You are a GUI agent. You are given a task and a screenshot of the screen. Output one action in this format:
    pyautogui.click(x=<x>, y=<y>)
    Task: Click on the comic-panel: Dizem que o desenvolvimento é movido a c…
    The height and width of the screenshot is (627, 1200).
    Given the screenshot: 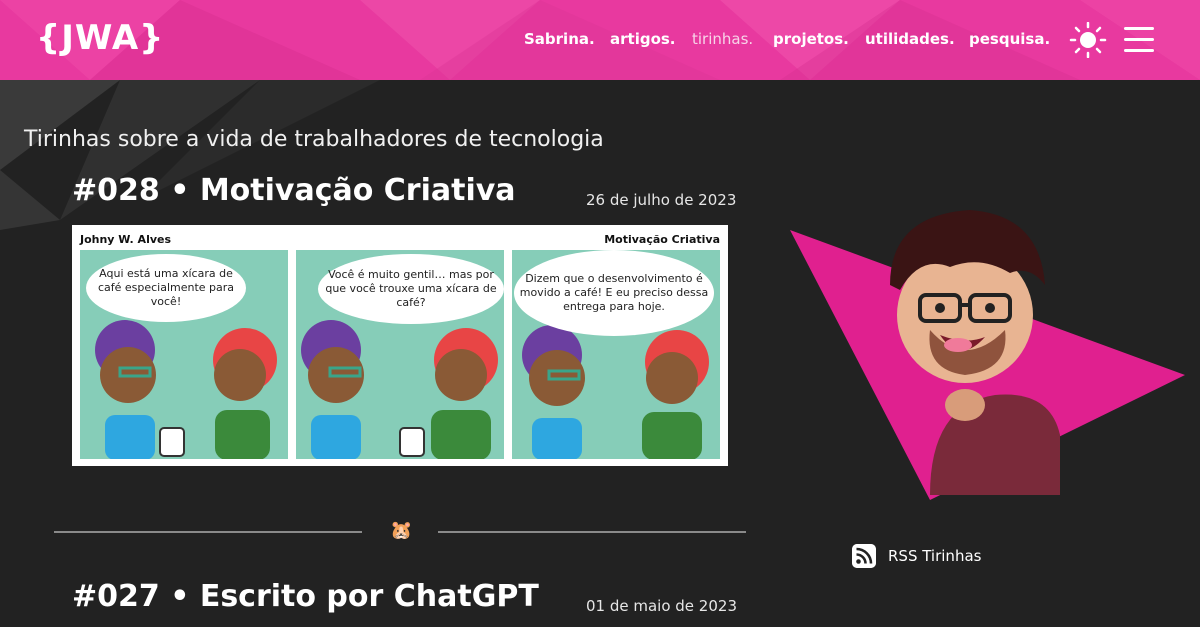 What is the action you would take?
    pyautogui.click(x=616, y=354)
    